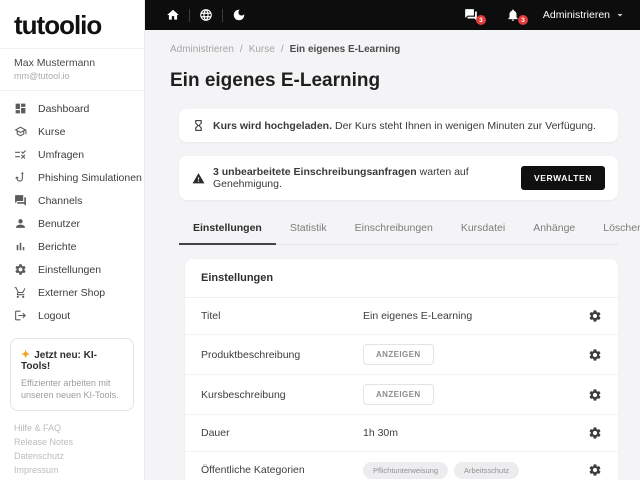  I want to click on settings-row-titel: Titel Ein eigenes E-Learning, so click(401, 316).